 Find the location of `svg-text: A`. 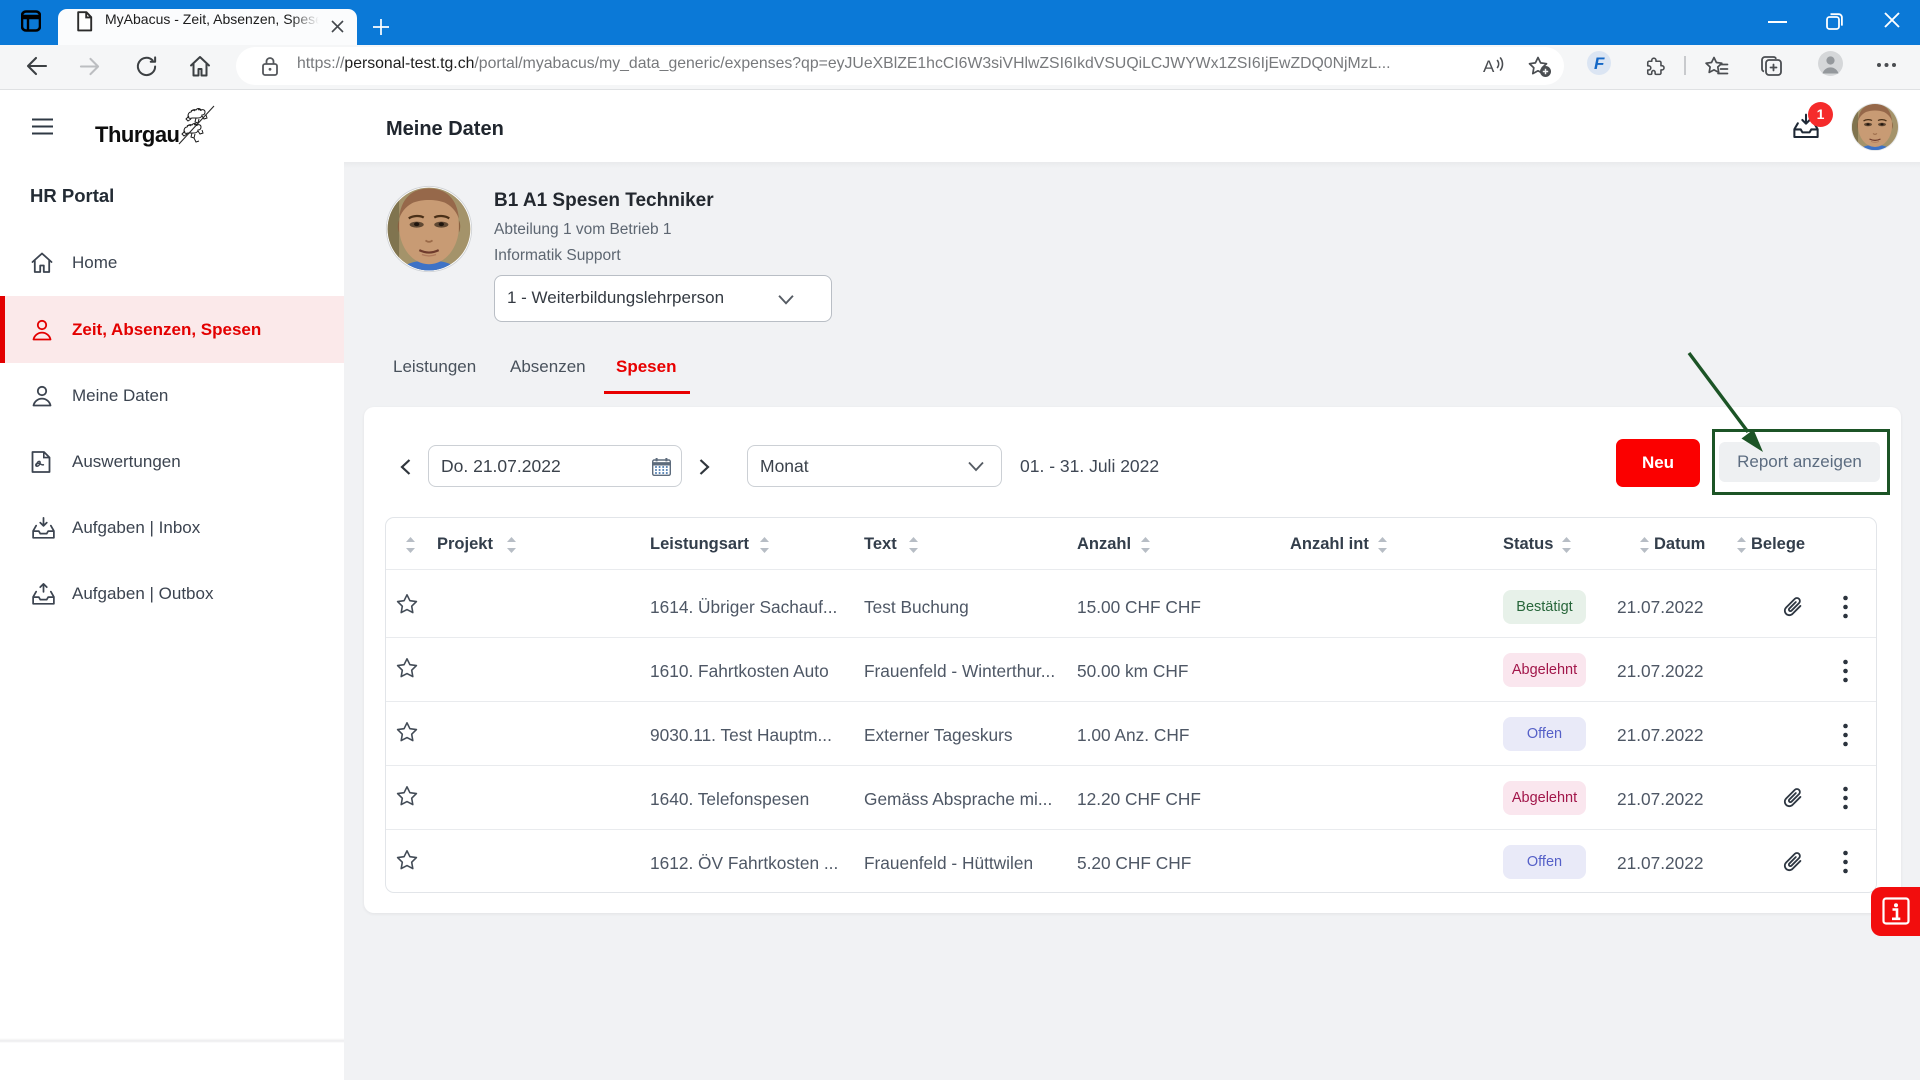

svg-text: A is located at coordinates (1489, 66).